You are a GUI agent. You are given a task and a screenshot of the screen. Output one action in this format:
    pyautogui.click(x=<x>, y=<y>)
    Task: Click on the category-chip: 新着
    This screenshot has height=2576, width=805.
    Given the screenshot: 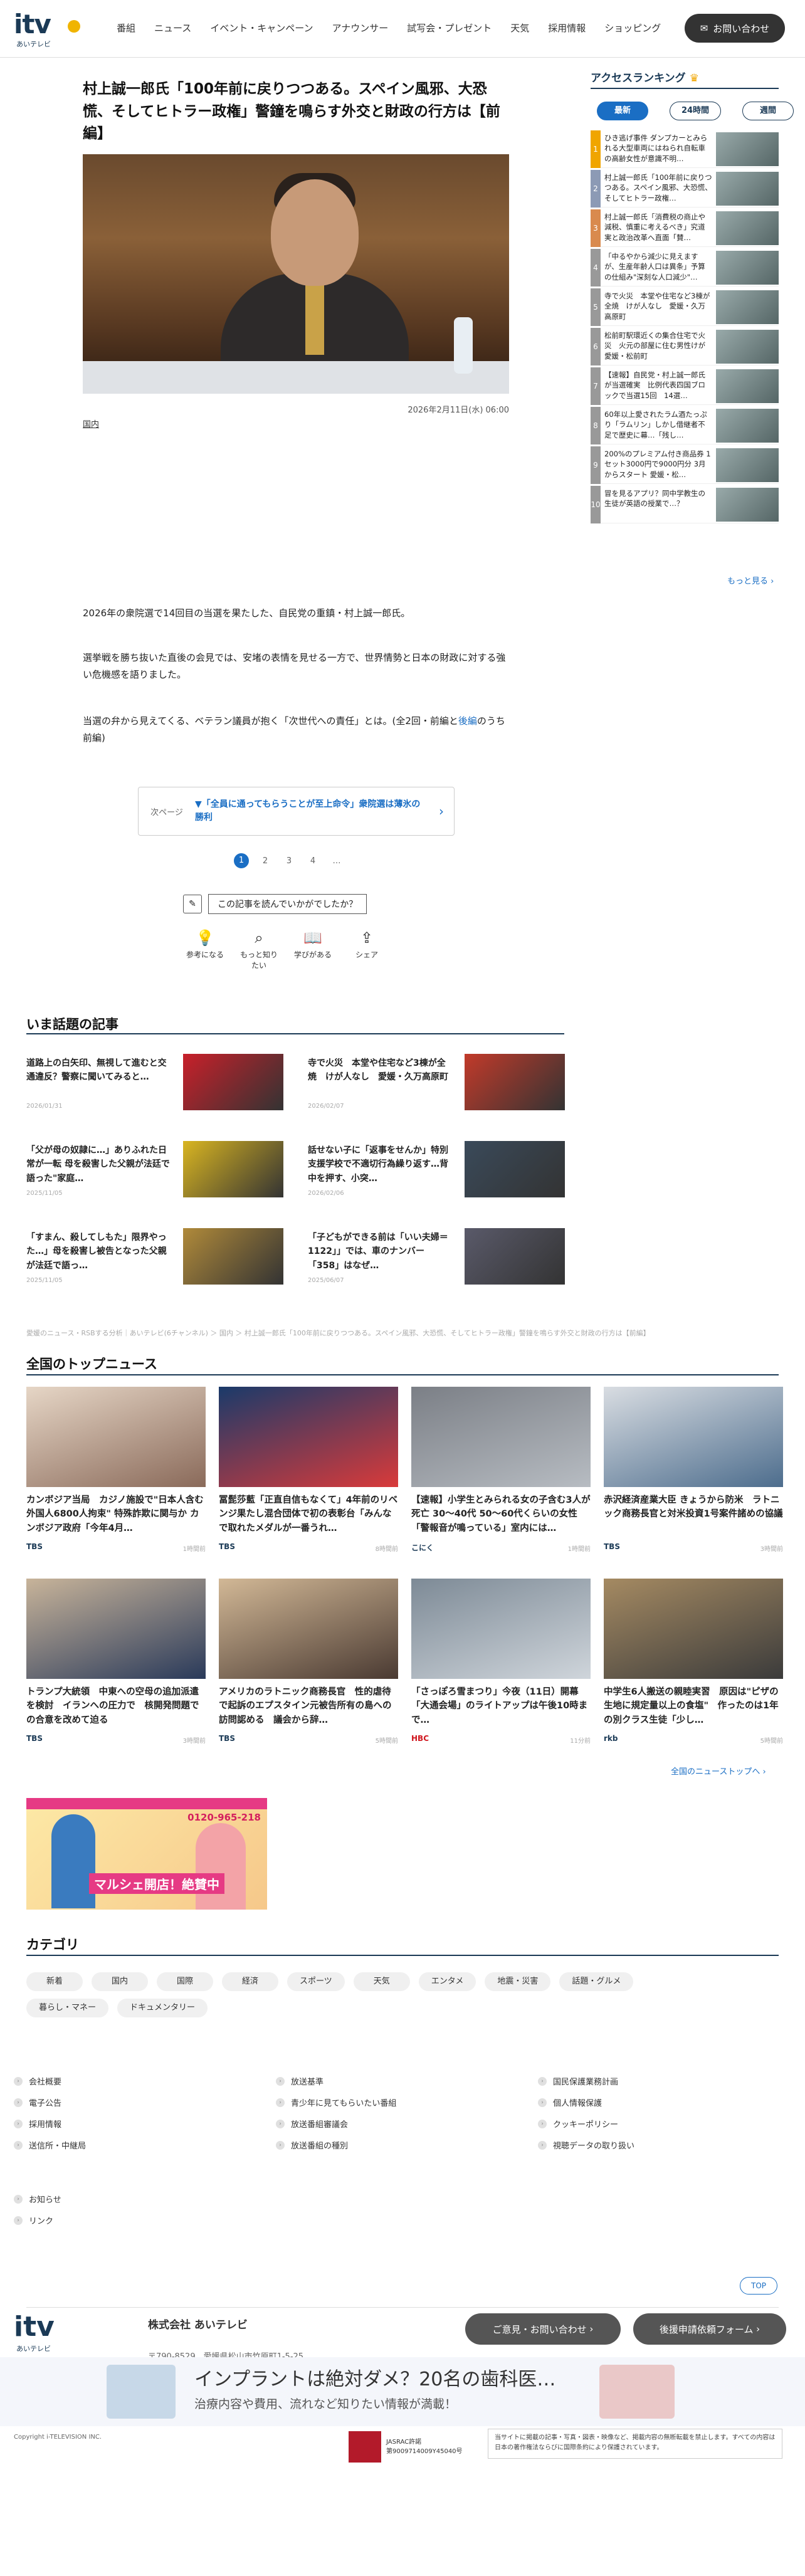 What is the action you would take?
    pyautogui.click(x=54, y=1981)
    